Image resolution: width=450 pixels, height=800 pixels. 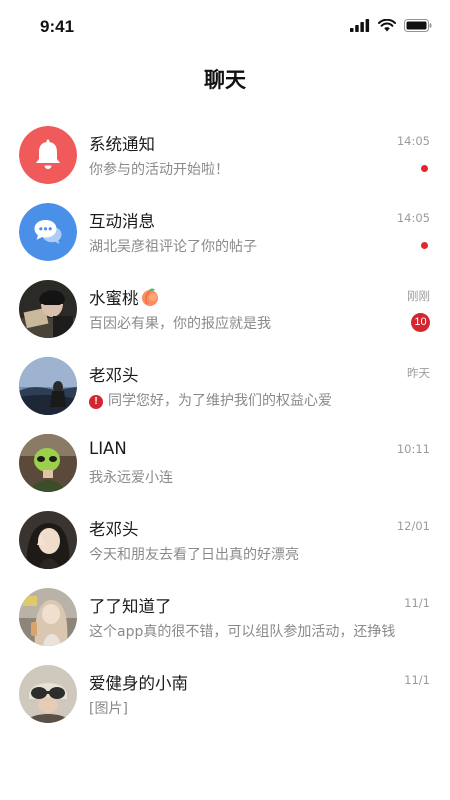 I want to click on chat-item-system-notice: 系统通知 你参与的活动开始啦！ 14:05, so click(x=225, y=155).